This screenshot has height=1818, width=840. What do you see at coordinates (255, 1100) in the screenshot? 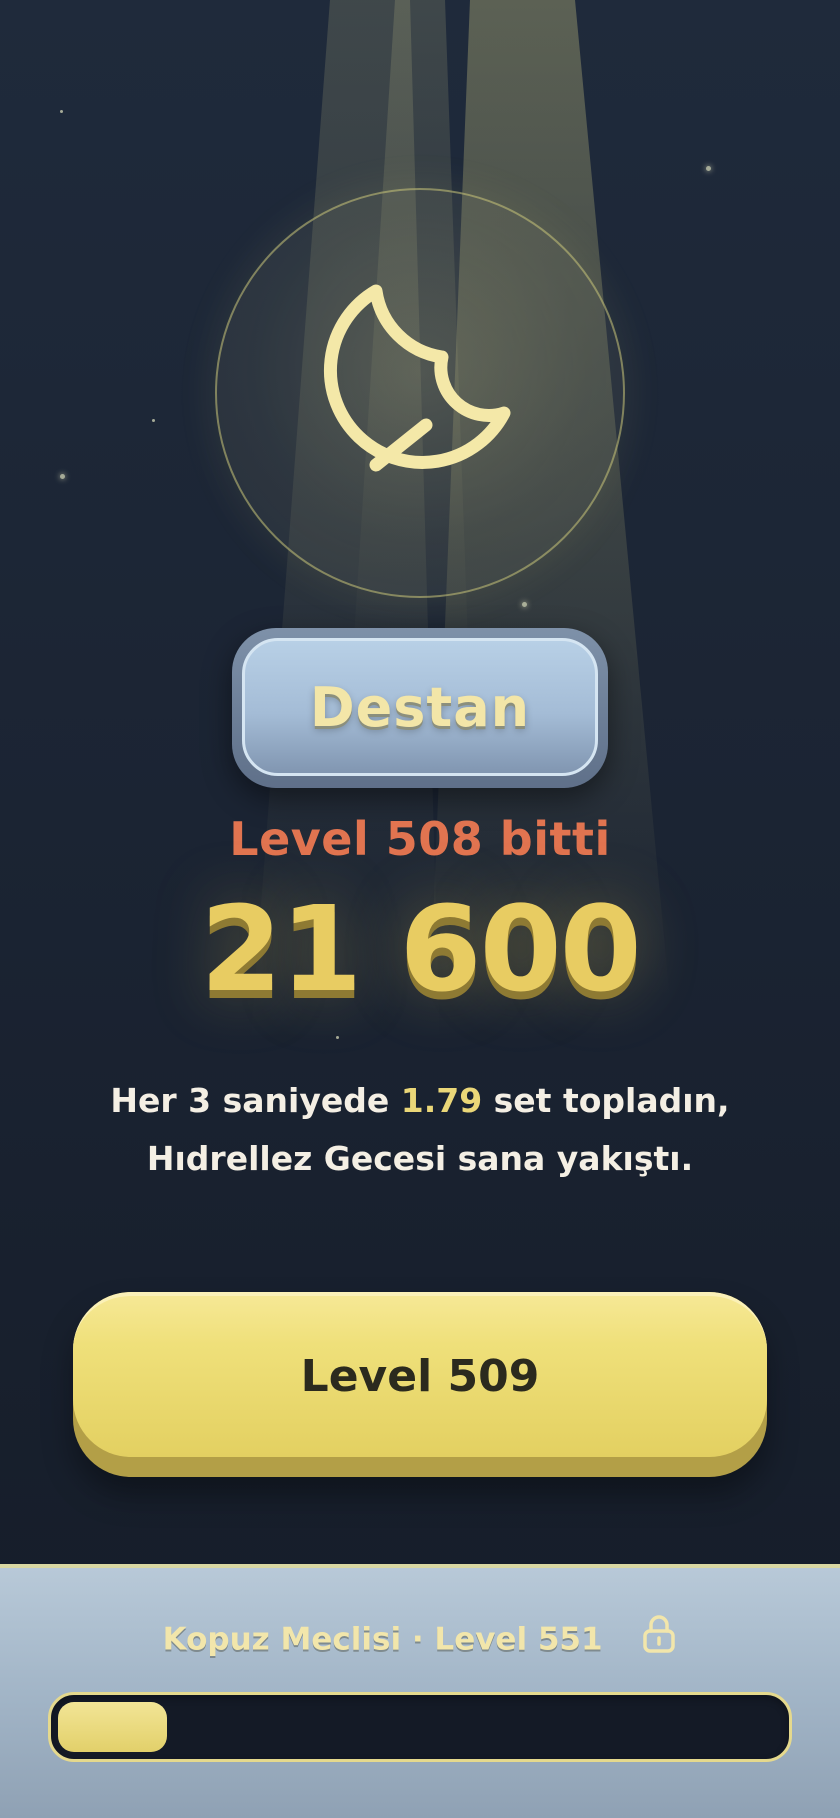
I see `summary-prefix: Her 3 saniyede` at bounding box center [255, 1100].